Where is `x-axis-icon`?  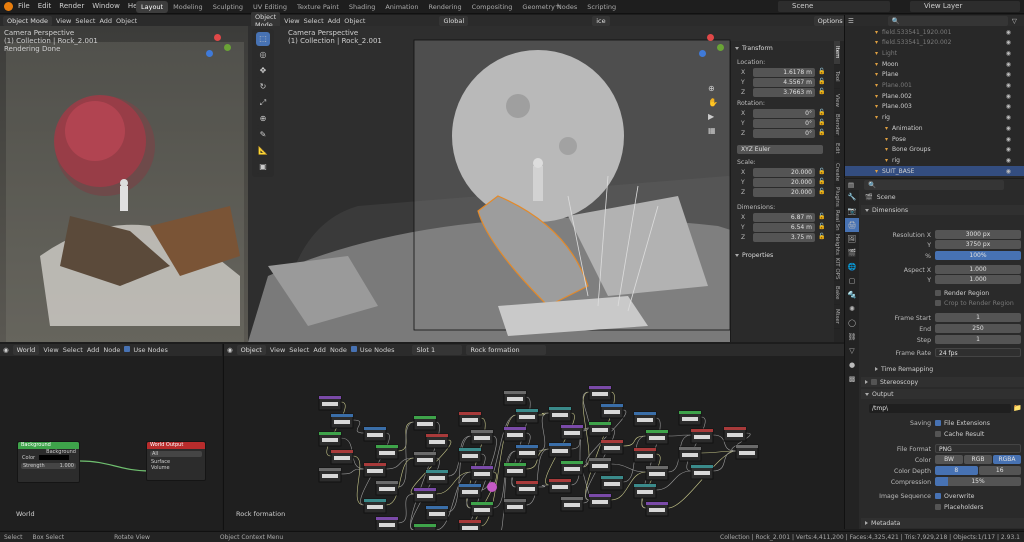
x-axis-icon is located at coordinates (710, 37).